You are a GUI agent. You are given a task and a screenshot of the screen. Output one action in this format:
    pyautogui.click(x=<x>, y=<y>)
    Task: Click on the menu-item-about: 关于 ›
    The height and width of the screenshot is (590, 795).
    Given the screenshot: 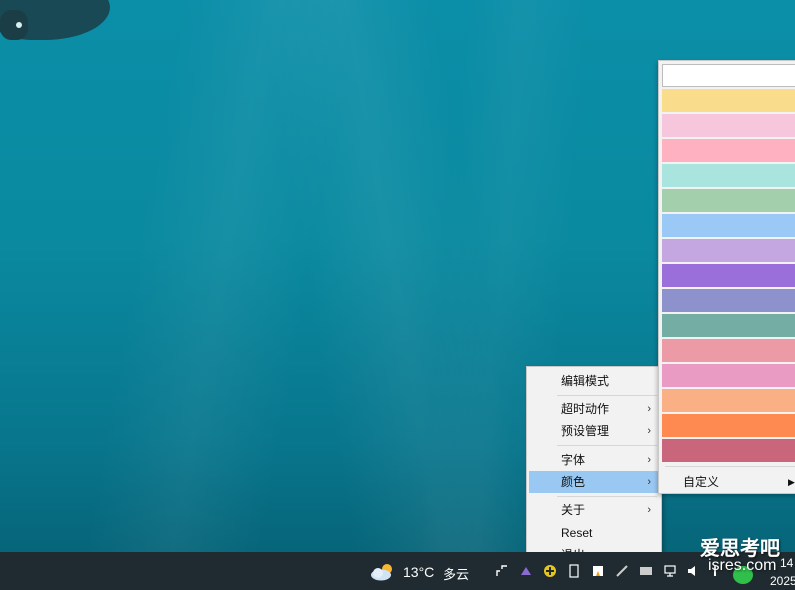 What is the action you would take?
    pyautogui.click(x=594, y=510)
    